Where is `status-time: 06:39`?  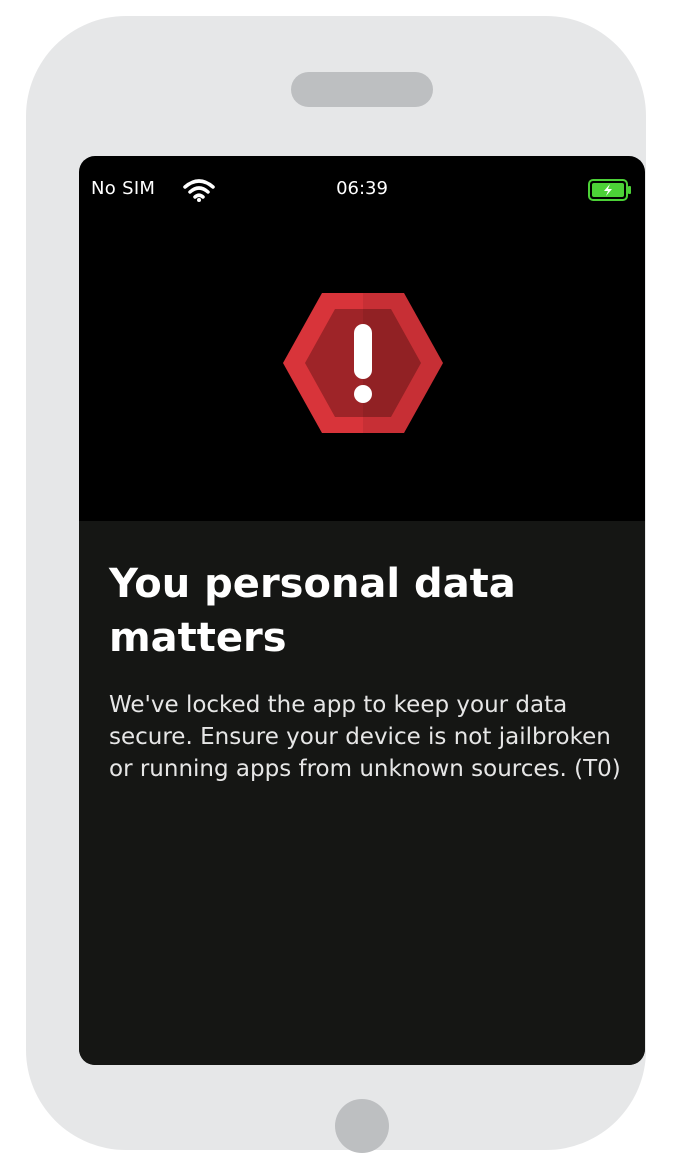 status-time: 06:39 is located at coordinates (362, 188).